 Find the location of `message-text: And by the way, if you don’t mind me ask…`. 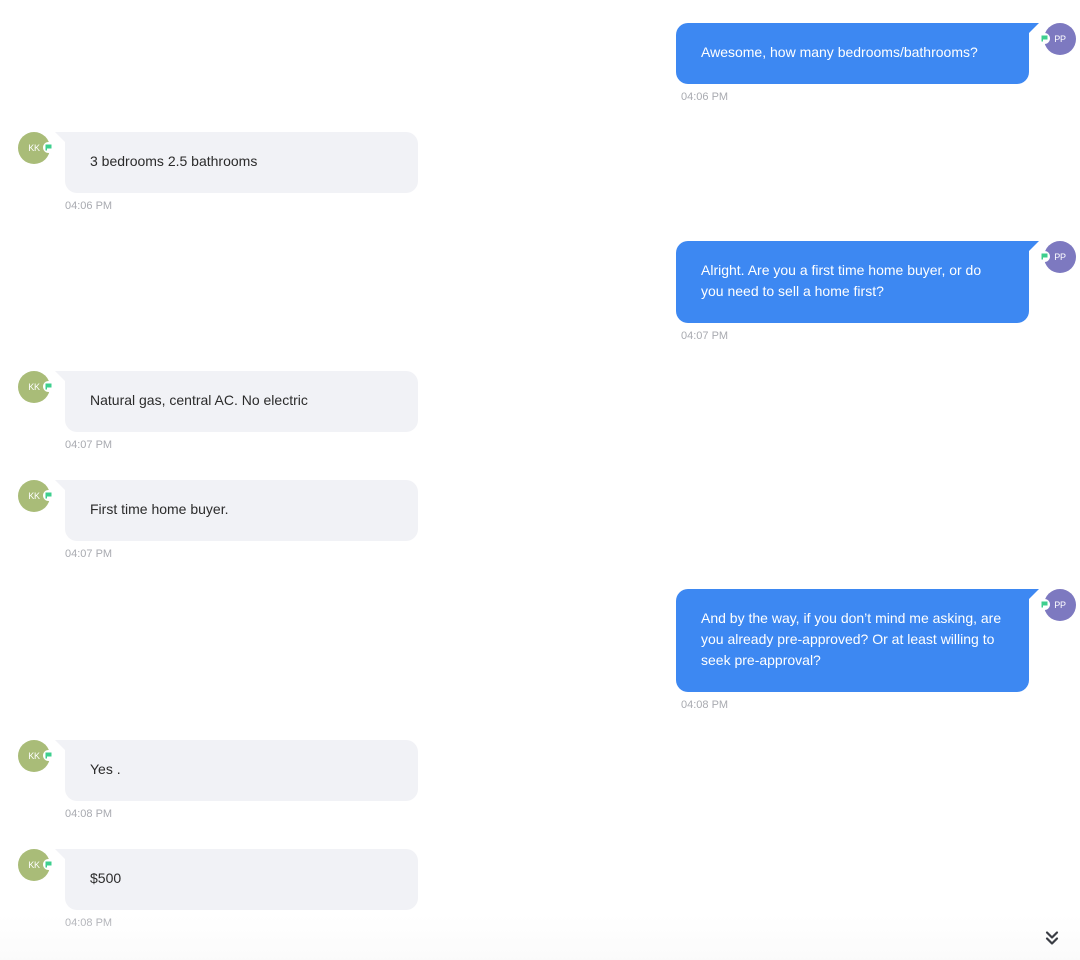

message-text: And by the way, if you don’t mind me ask… is located at coordinates (851, 639).